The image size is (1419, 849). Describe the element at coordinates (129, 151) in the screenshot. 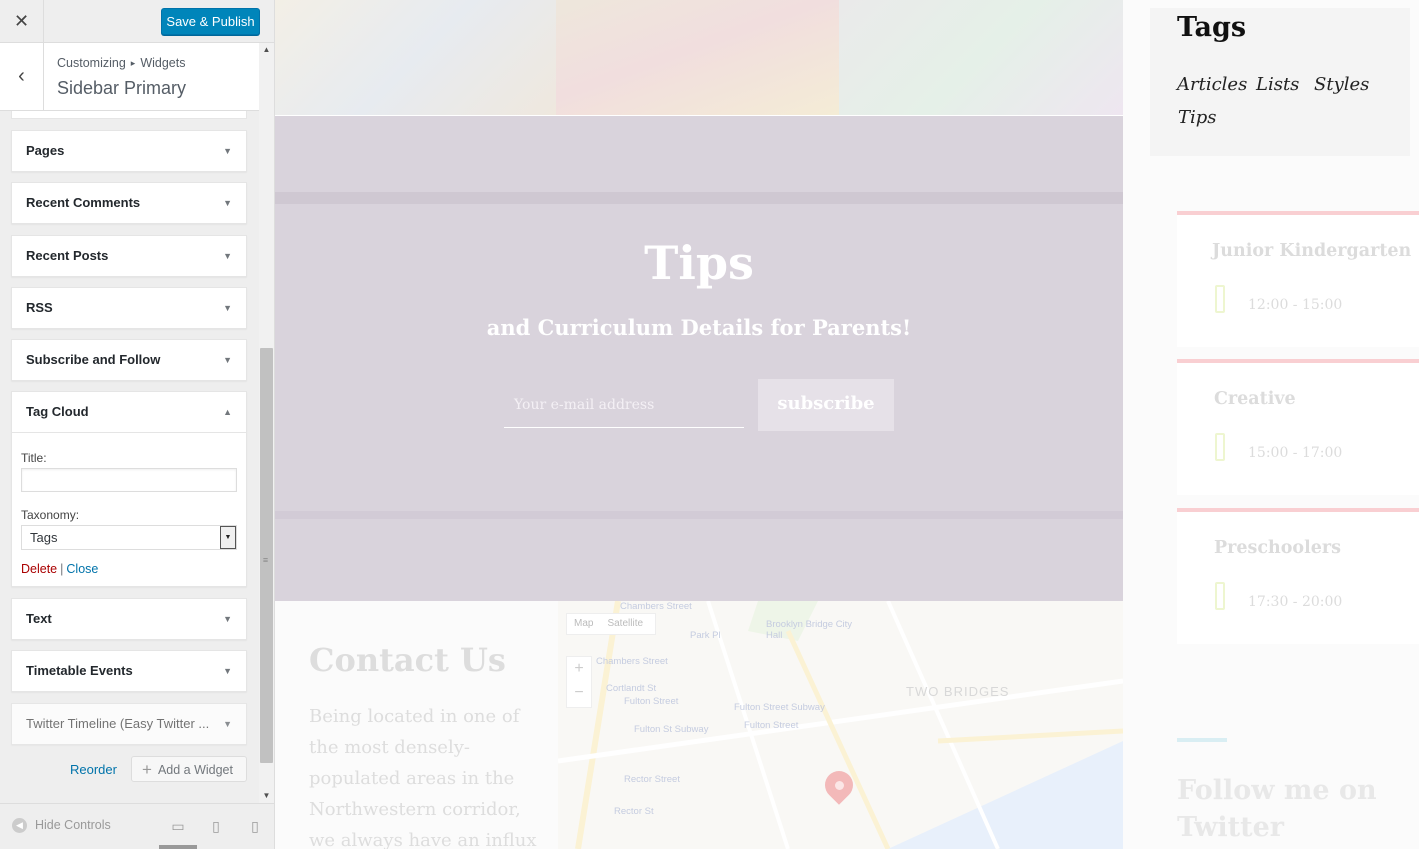

I see `widget-pages: Pages ▼` at that location.